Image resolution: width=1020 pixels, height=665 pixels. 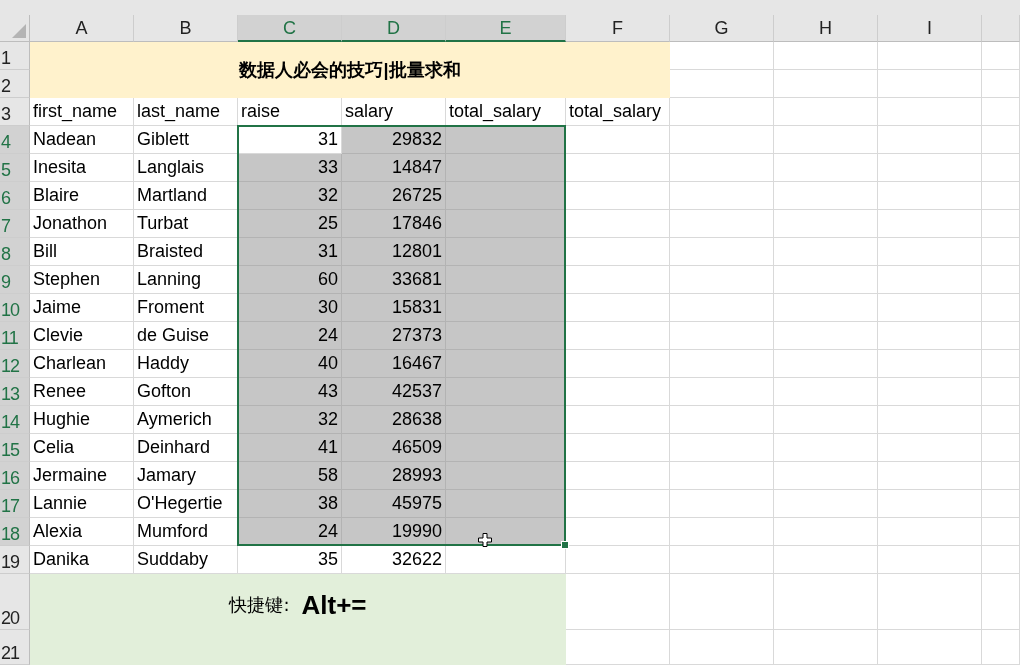 I want to click on row-header: 7, so click(x=15, y=224).